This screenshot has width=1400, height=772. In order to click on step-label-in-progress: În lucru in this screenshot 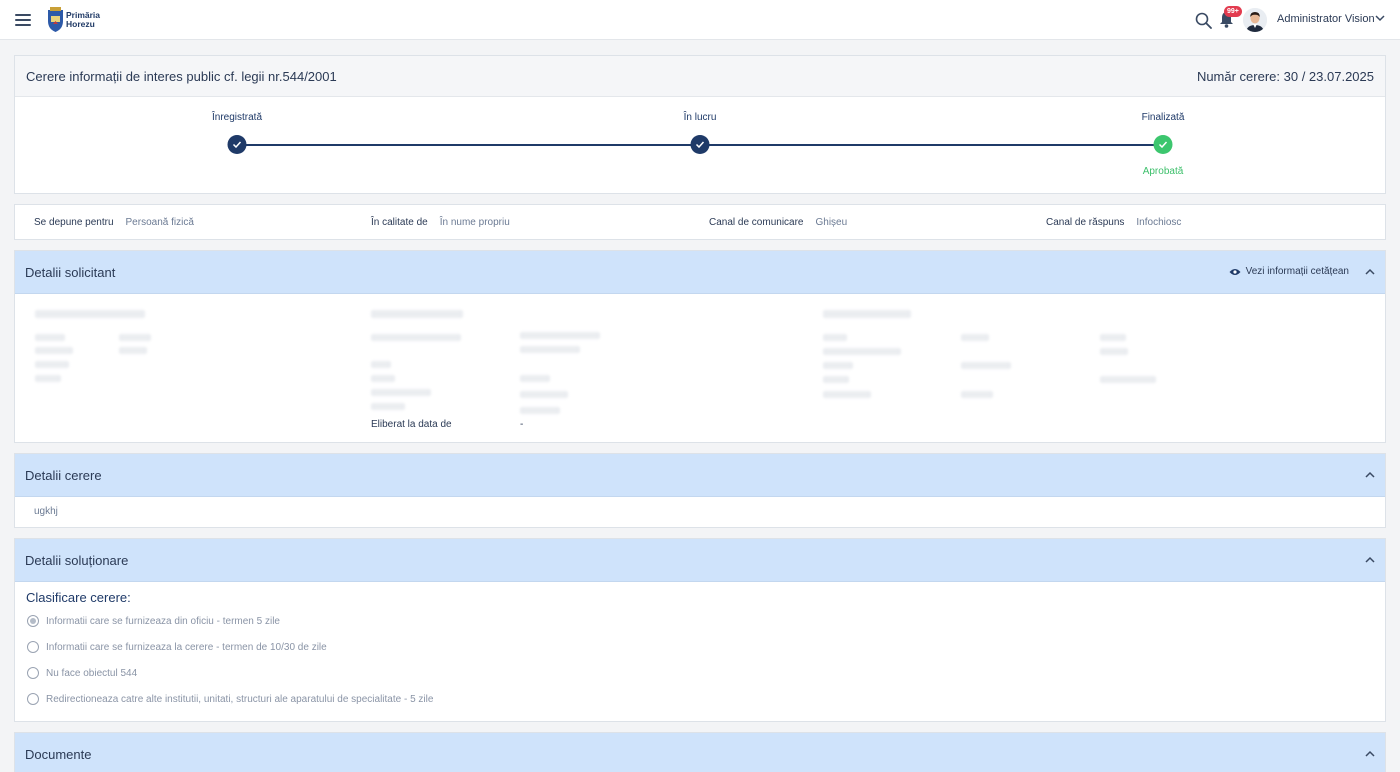, I will do `click(700, 117)`.